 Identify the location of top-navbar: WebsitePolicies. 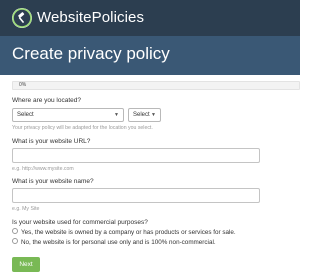
(150, 18).